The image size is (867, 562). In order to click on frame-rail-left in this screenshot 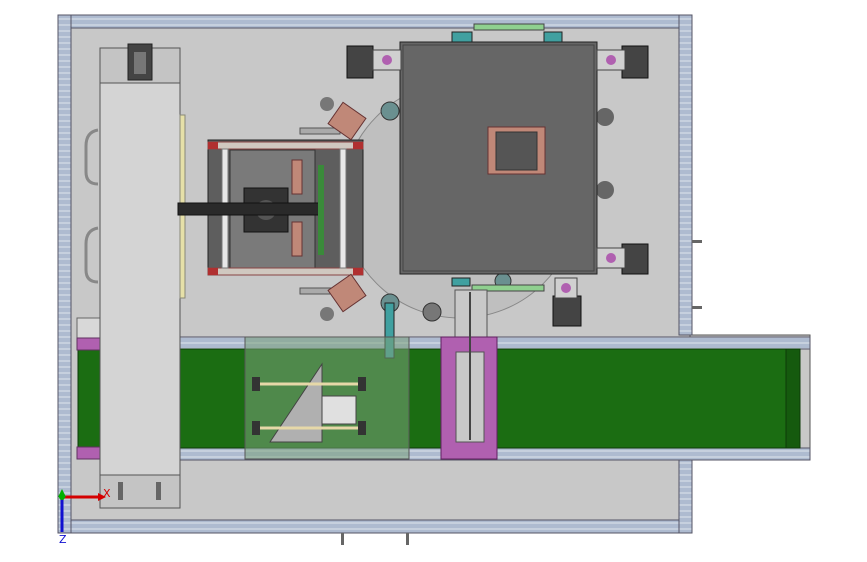, I will do `click(64, 274)`.